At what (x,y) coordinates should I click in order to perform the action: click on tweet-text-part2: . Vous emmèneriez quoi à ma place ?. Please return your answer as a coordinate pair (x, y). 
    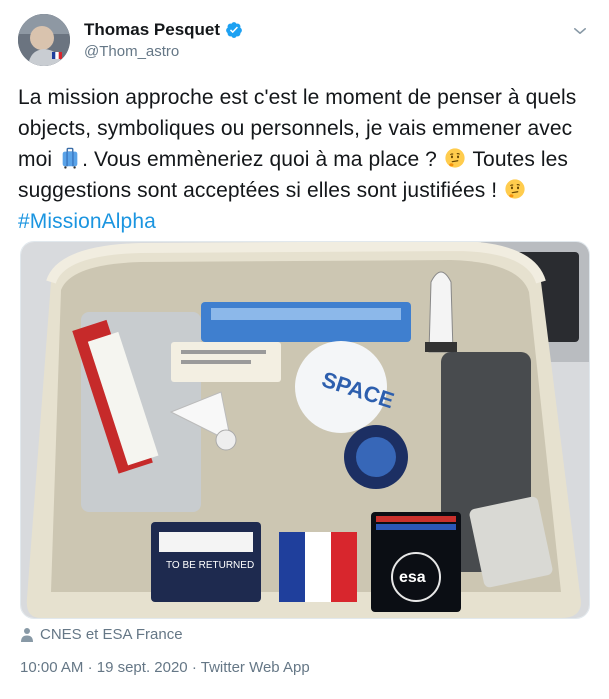
    Looking at the image, I should click on (259, 159).